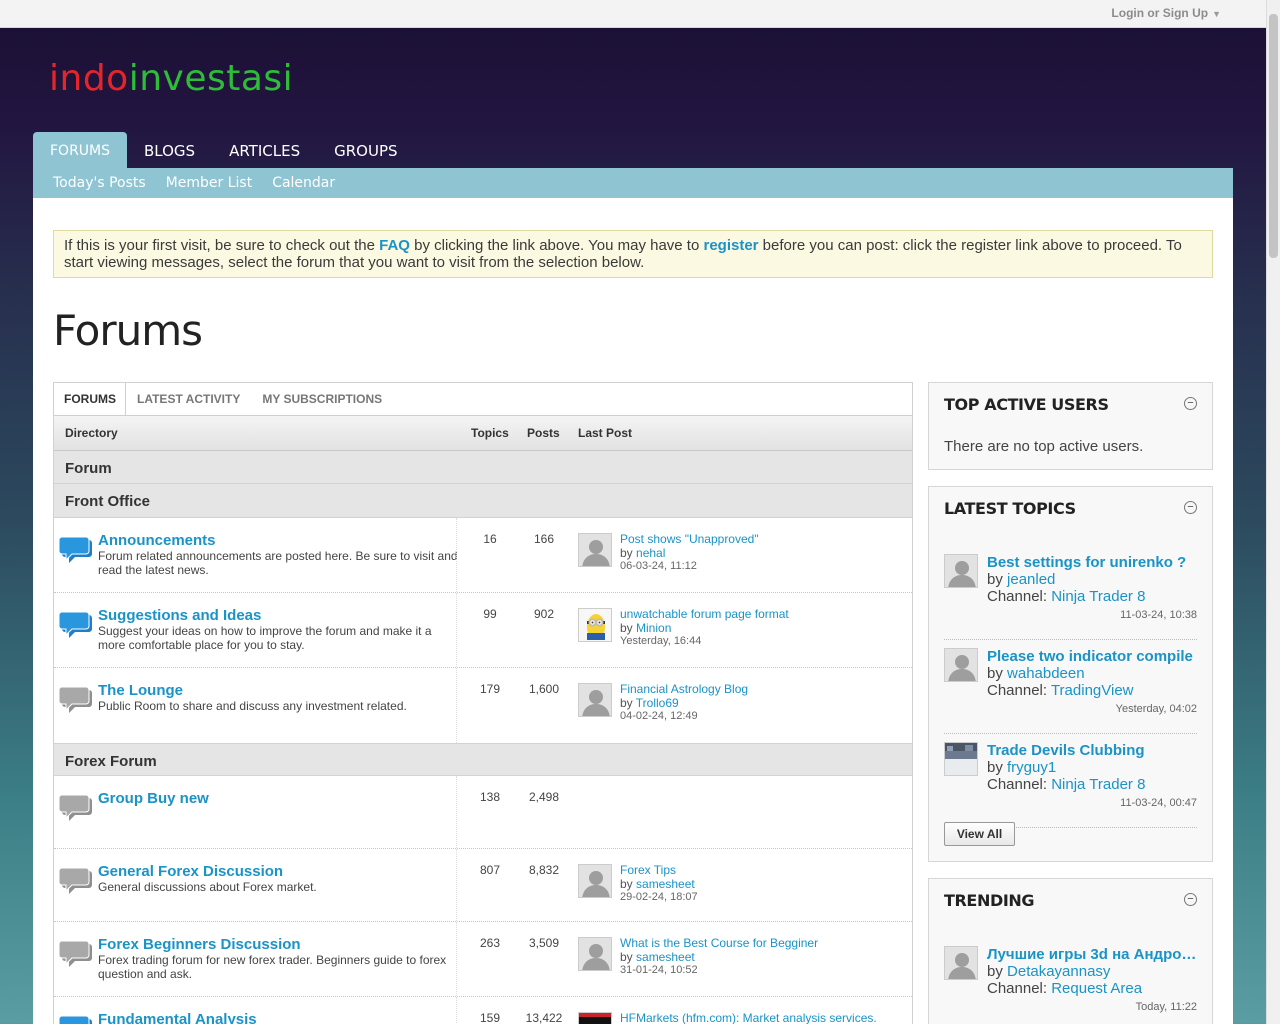 The width and height of the screenshot is (1280, 1024). I want to click on forum-title: Announcements, so click(157, 540).